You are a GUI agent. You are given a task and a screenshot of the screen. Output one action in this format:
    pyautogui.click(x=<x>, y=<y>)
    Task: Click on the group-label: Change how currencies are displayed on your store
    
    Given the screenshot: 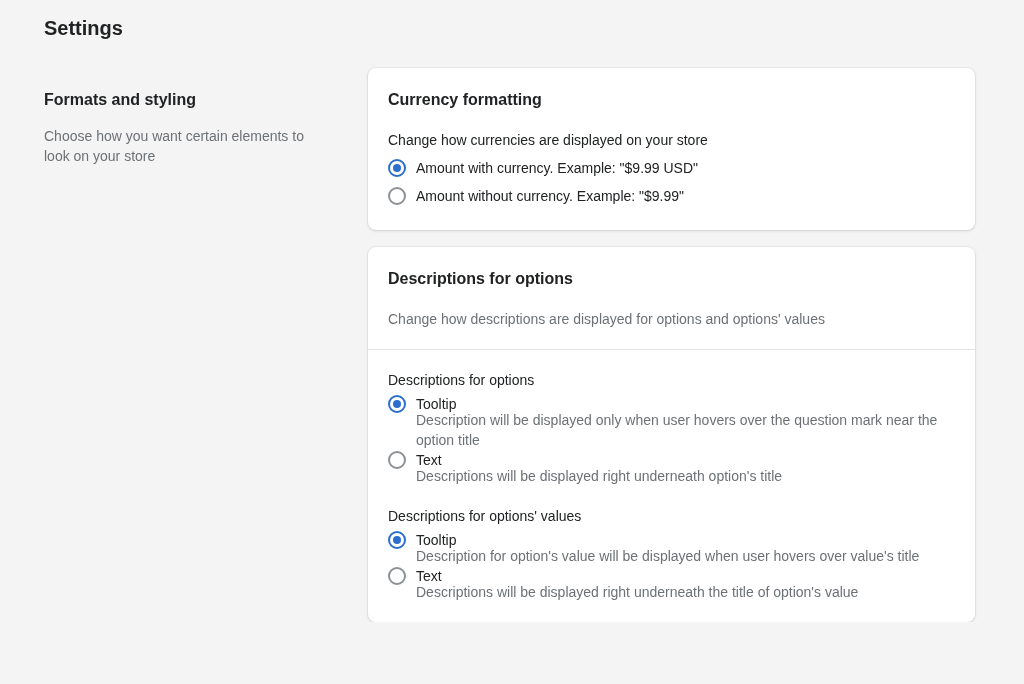 What is the action you would take?
    pyautogui.click(x=548, y=140)
    